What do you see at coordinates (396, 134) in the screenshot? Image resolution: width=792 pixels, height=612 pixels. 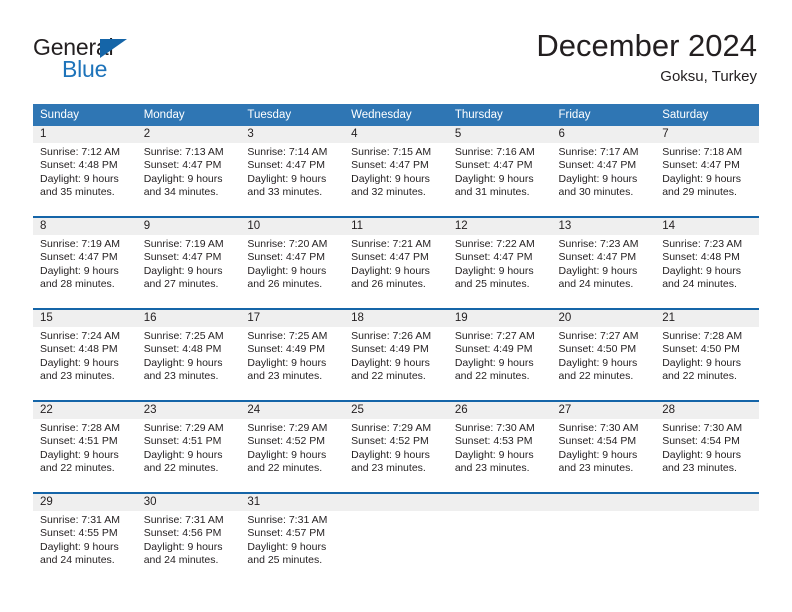 I see `day-number: 4` at bounding box center [396, 134].